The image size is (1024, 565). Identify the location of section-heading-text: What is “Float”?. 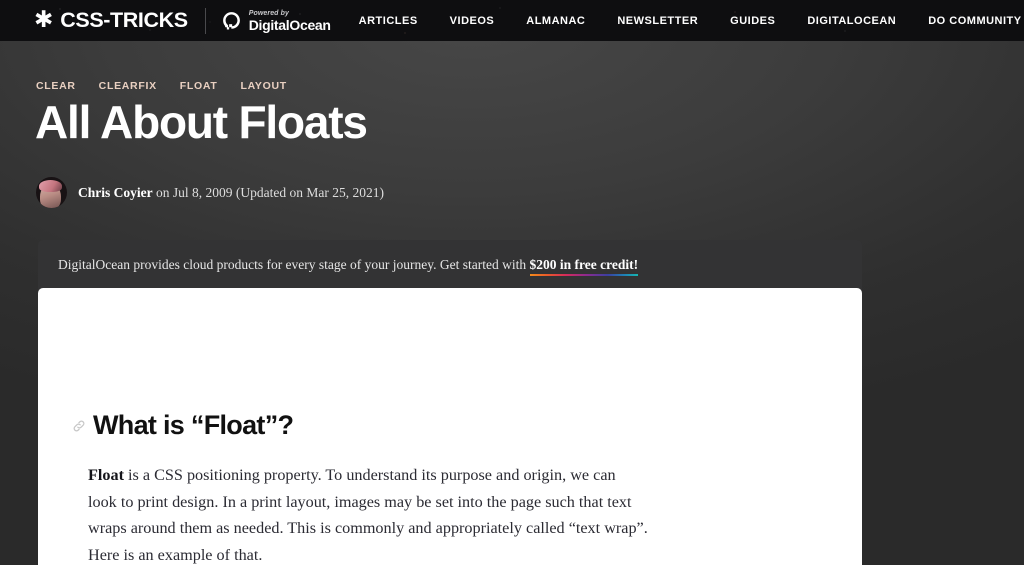
(193, 425).